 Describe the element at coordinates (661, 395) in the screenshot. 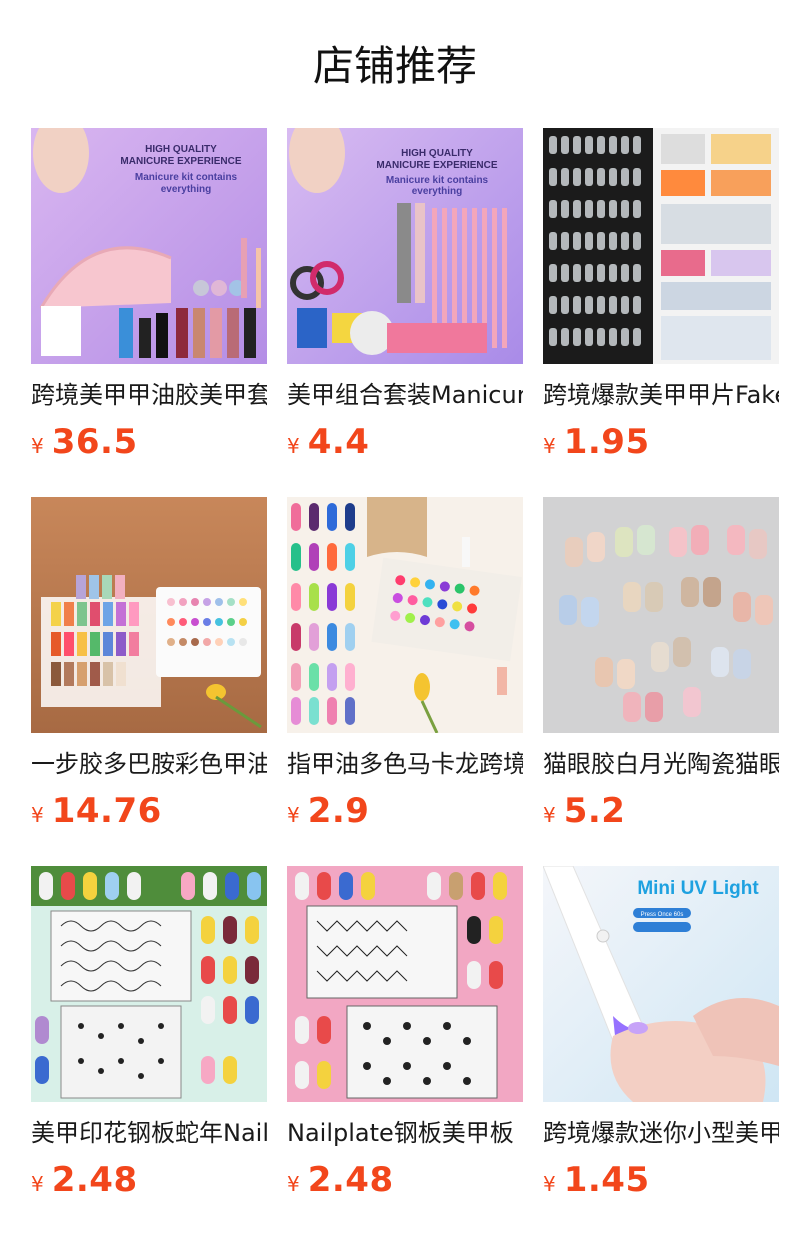

I see `product-name: 跨境爆款美甲甲片Fake` at that location.